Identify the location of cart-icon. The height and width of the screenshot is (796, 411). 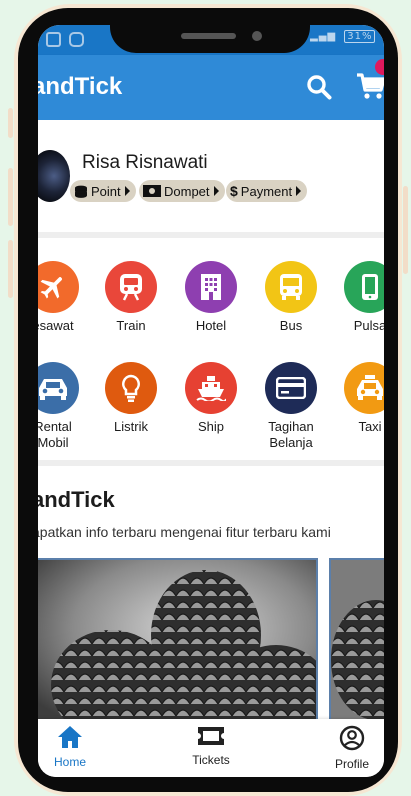
(370, 86).